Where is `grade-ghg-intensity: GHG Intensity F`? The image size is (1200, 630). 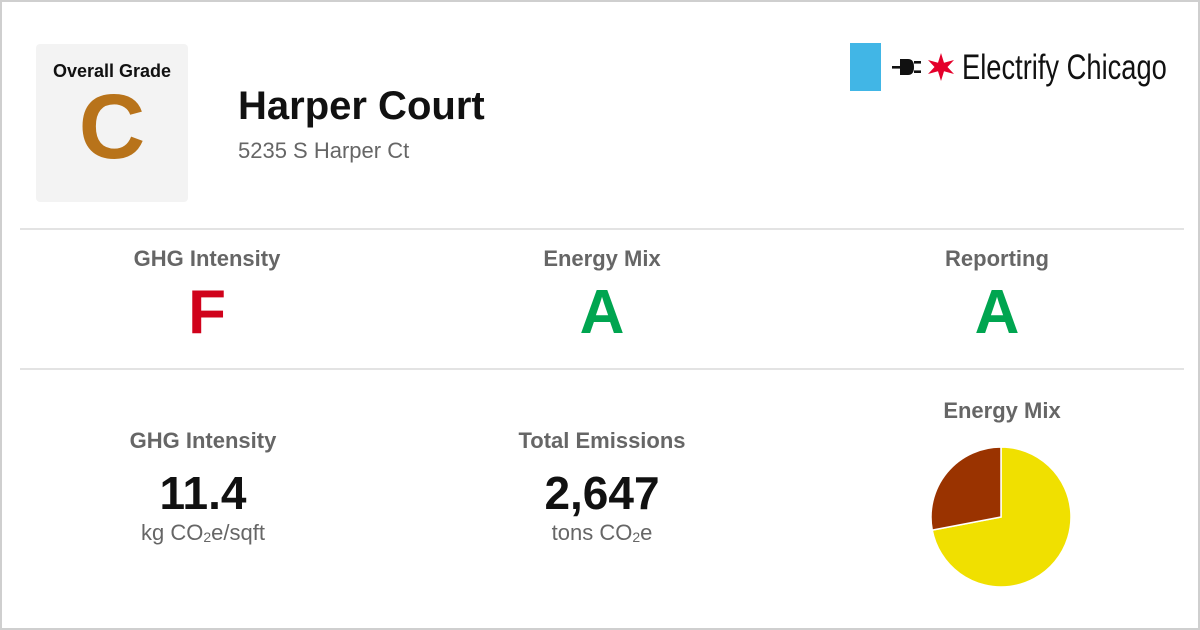 grade-ghg-intensity: GHG Intensity F is located at coordinates (207, 296).